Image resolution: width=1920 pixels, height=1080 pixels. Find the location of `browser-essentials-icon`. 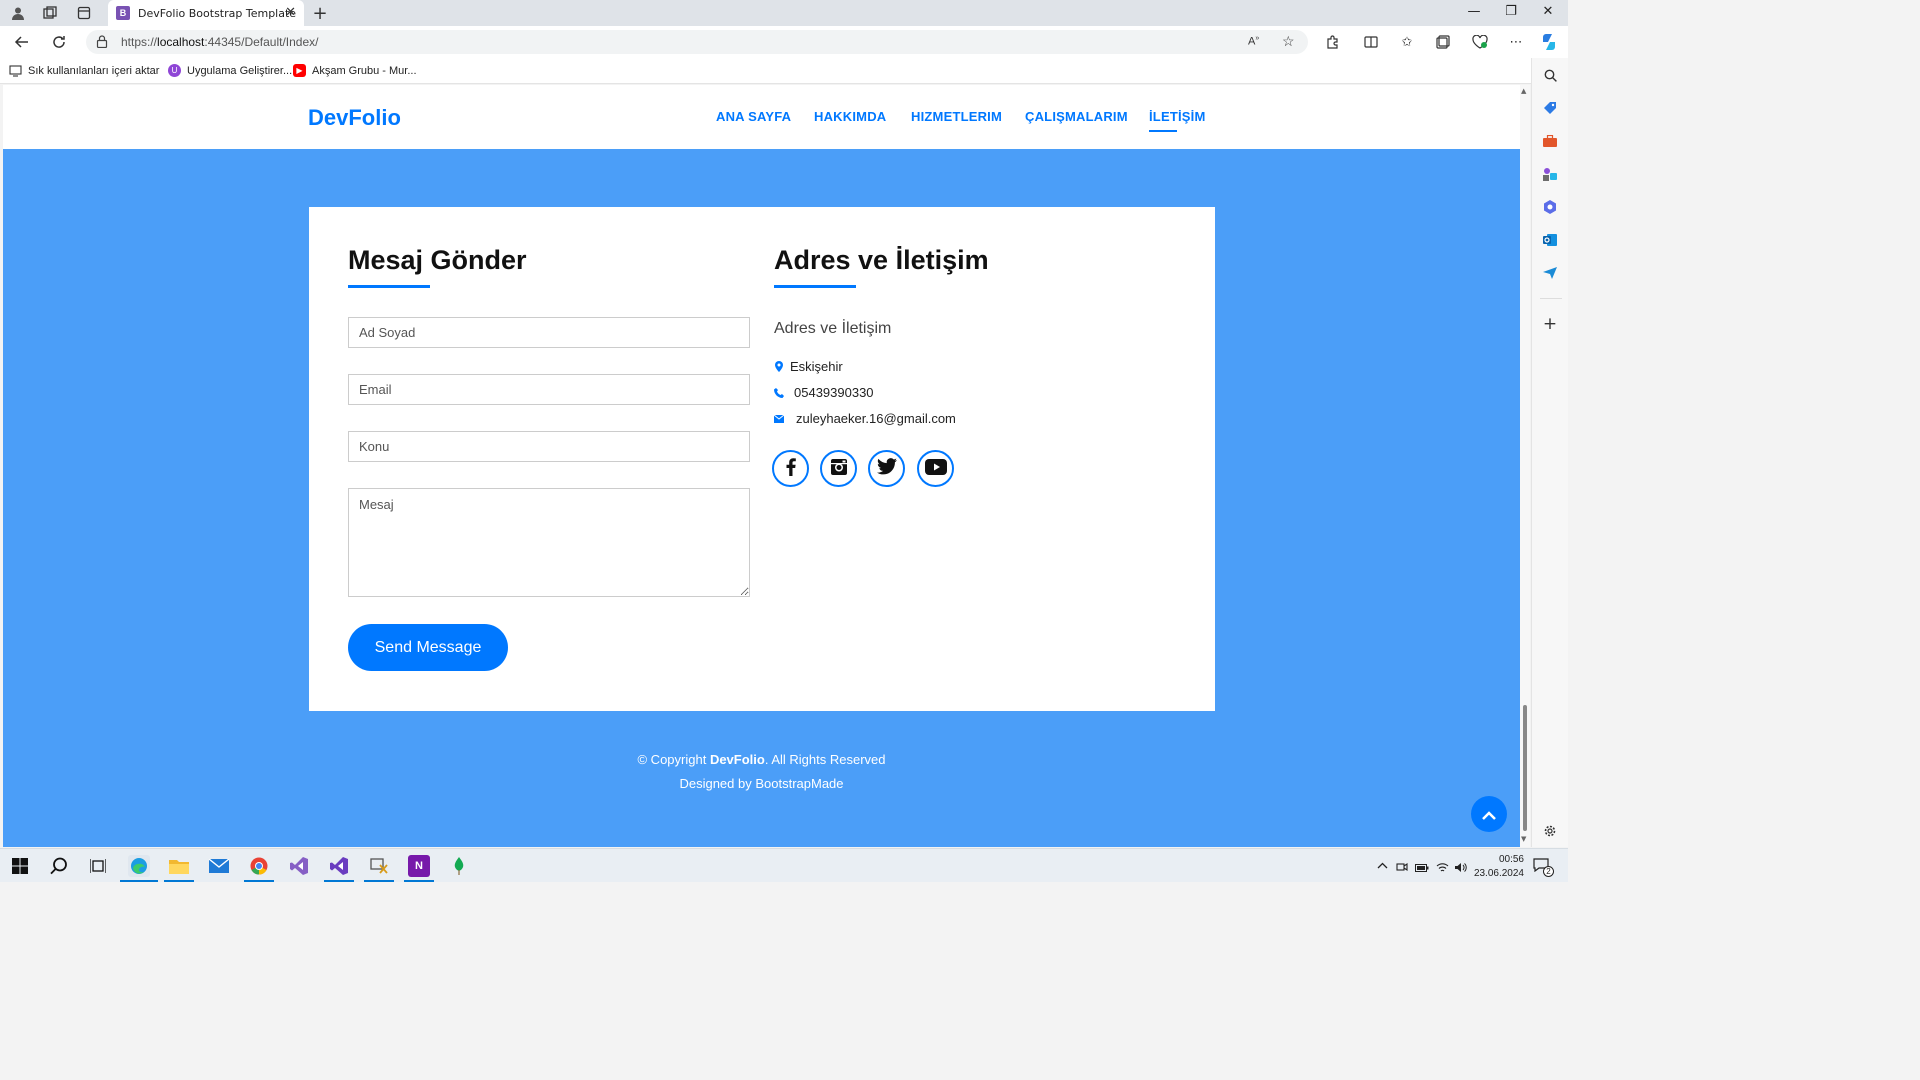

browser-essentials-icon is located at coordinates (1480, 42).